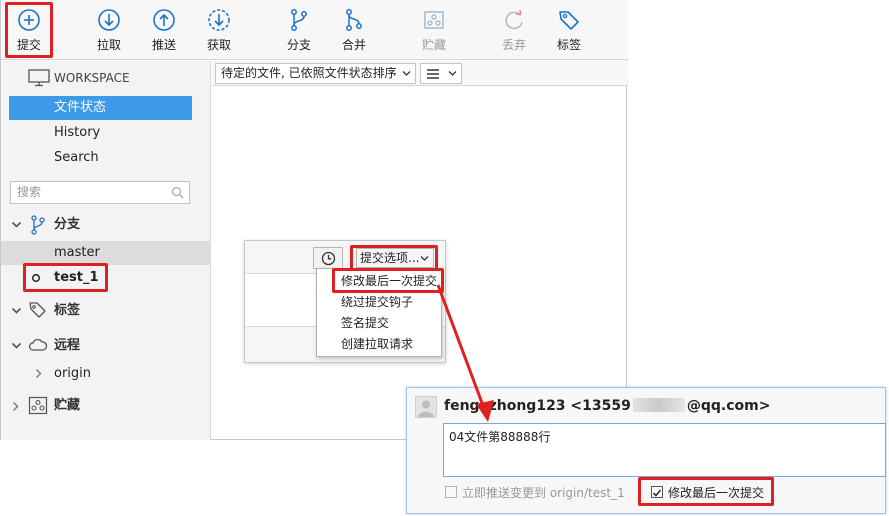 This screenshot has height=516, width=889. What do you see at coordinates (465, 353) in the screenshot?
I see `annotation-arrow` at bounding box center [465, 353].